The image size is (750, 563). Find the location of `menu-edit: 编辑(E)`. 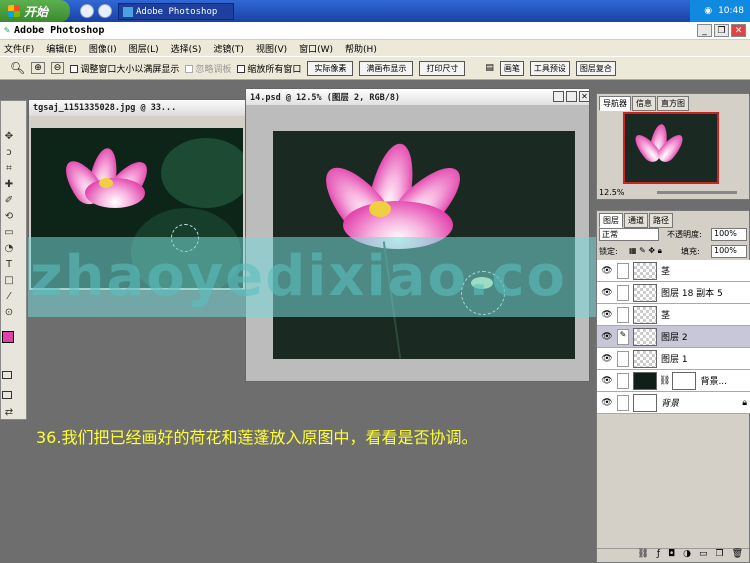

menu-edit: 编辑(E) is located at coordinates (61, 48).